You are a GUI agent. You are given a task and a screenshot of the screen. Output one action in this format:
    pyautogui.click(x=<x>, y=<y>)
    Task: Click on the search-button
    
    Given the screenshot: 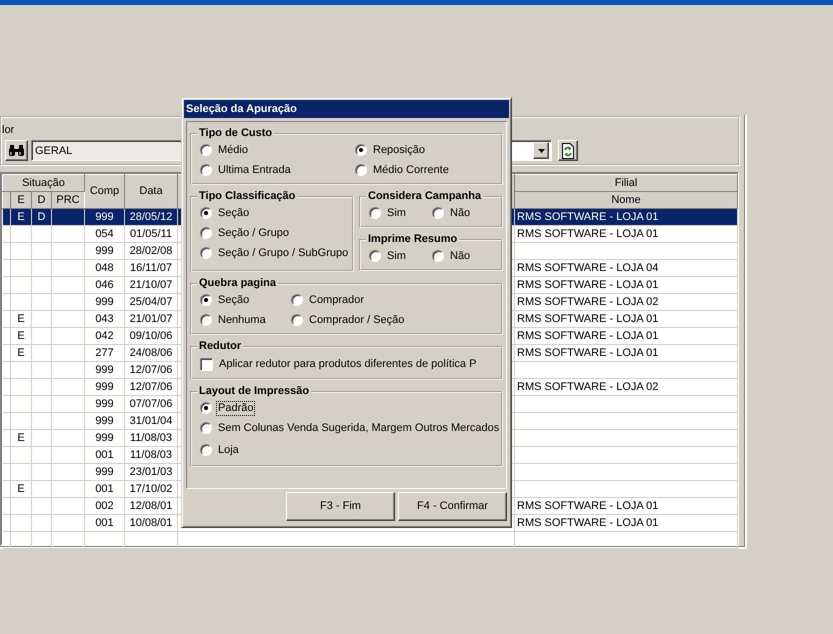 What is the action you would take?
    pyautogui.click(x=16, y=150)
    